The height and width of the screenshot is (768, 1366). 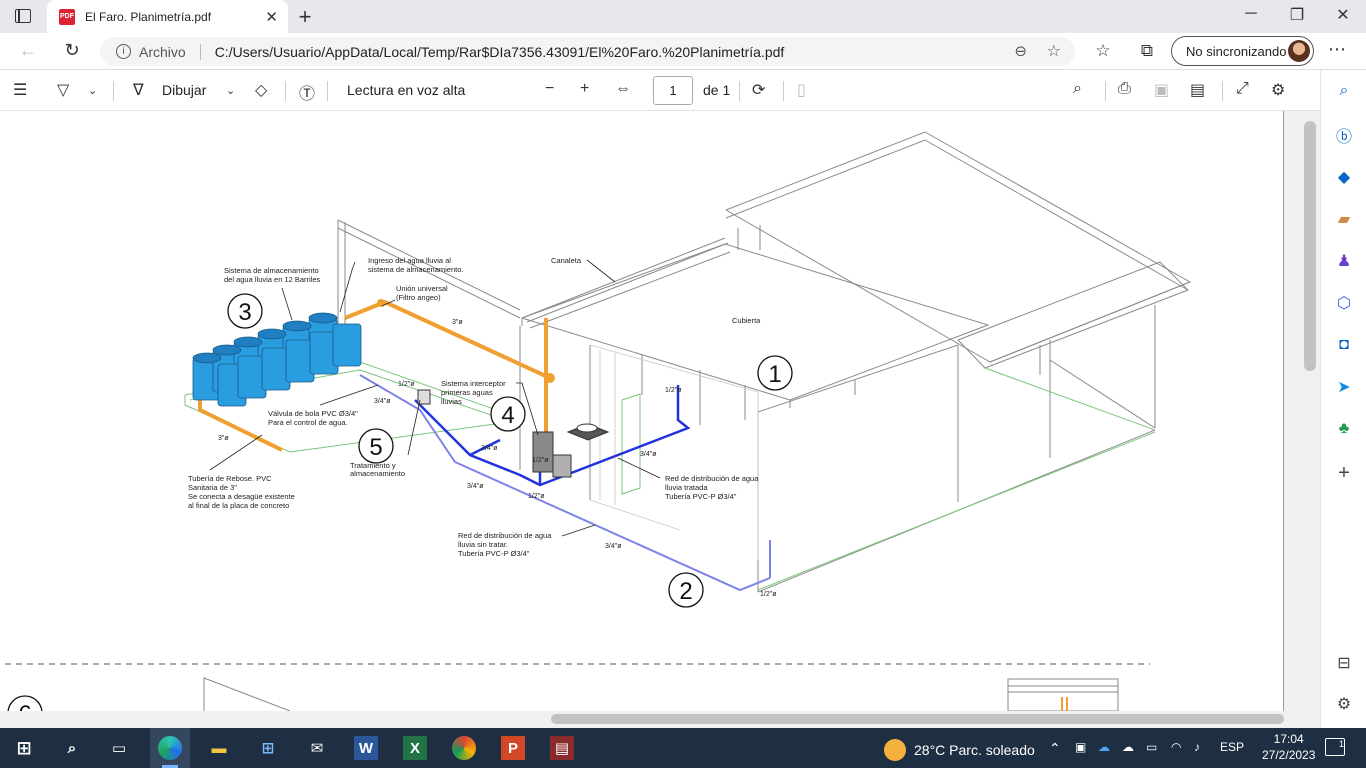 I want to click on edge-taskbar-icon, so click(x=170, y=748).